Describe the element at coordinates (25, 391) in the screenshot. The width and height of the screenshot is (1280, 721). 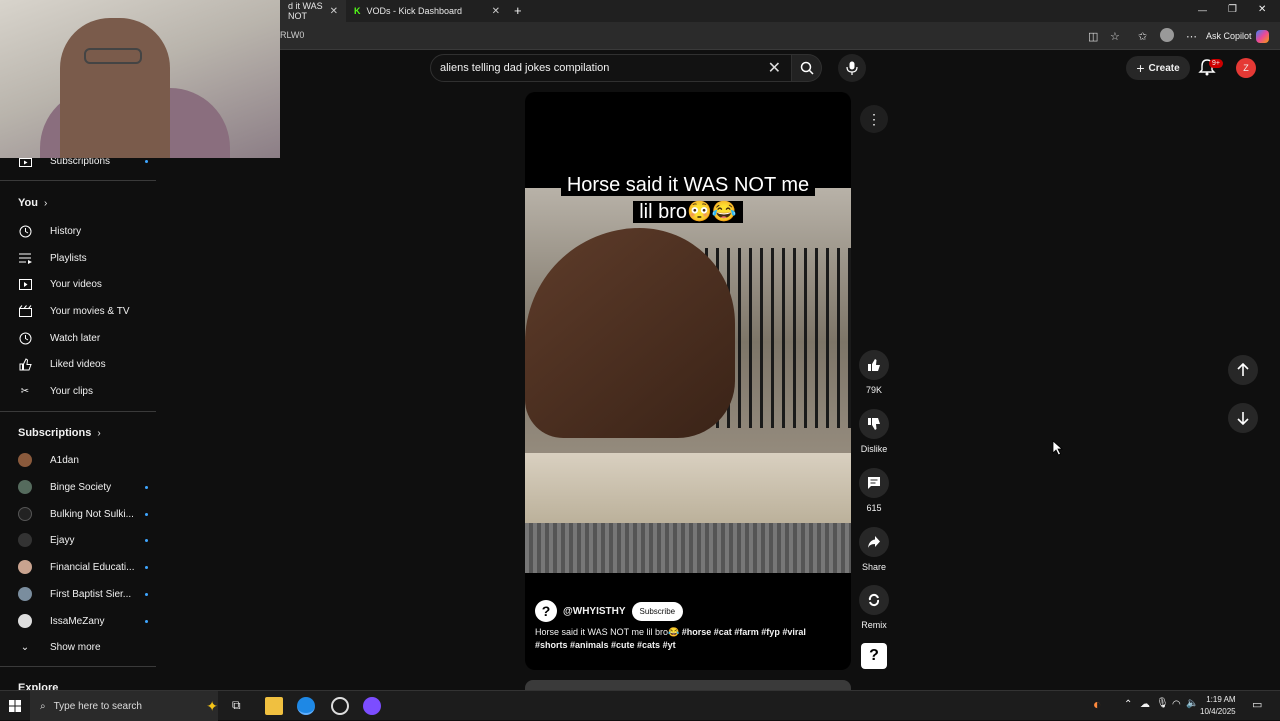
I see `clips-icon: ✂` at that location.